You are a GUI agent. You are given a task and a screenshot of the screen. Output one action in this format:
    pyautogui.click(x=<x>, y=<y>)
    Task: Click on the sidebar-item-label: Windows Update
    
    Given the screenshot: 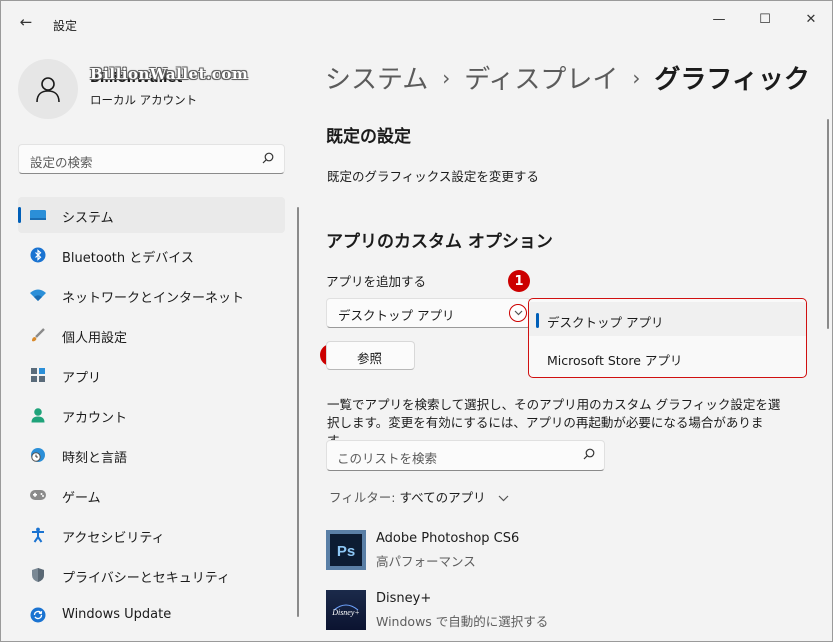 What is the action you would take?
    pyautogui.click(x=117, y=614)
    